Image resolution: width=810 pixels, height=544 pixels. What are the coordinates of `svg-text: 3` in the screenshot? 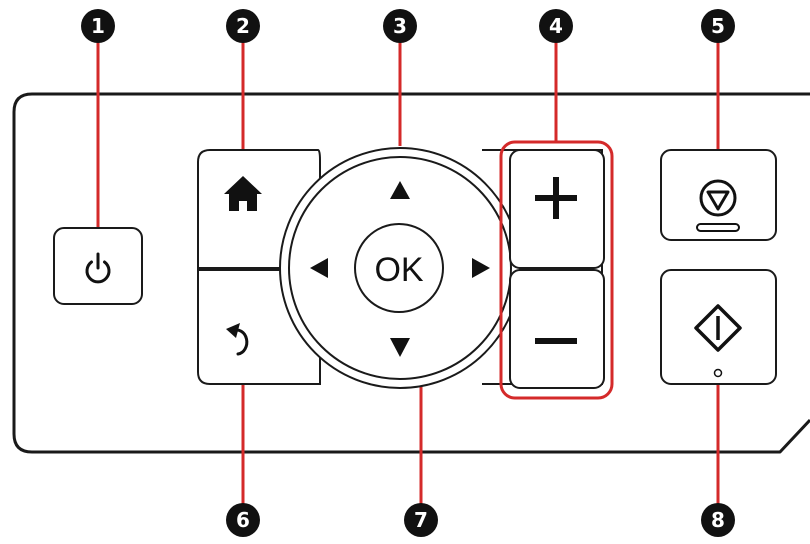 It's located at (400, 26).